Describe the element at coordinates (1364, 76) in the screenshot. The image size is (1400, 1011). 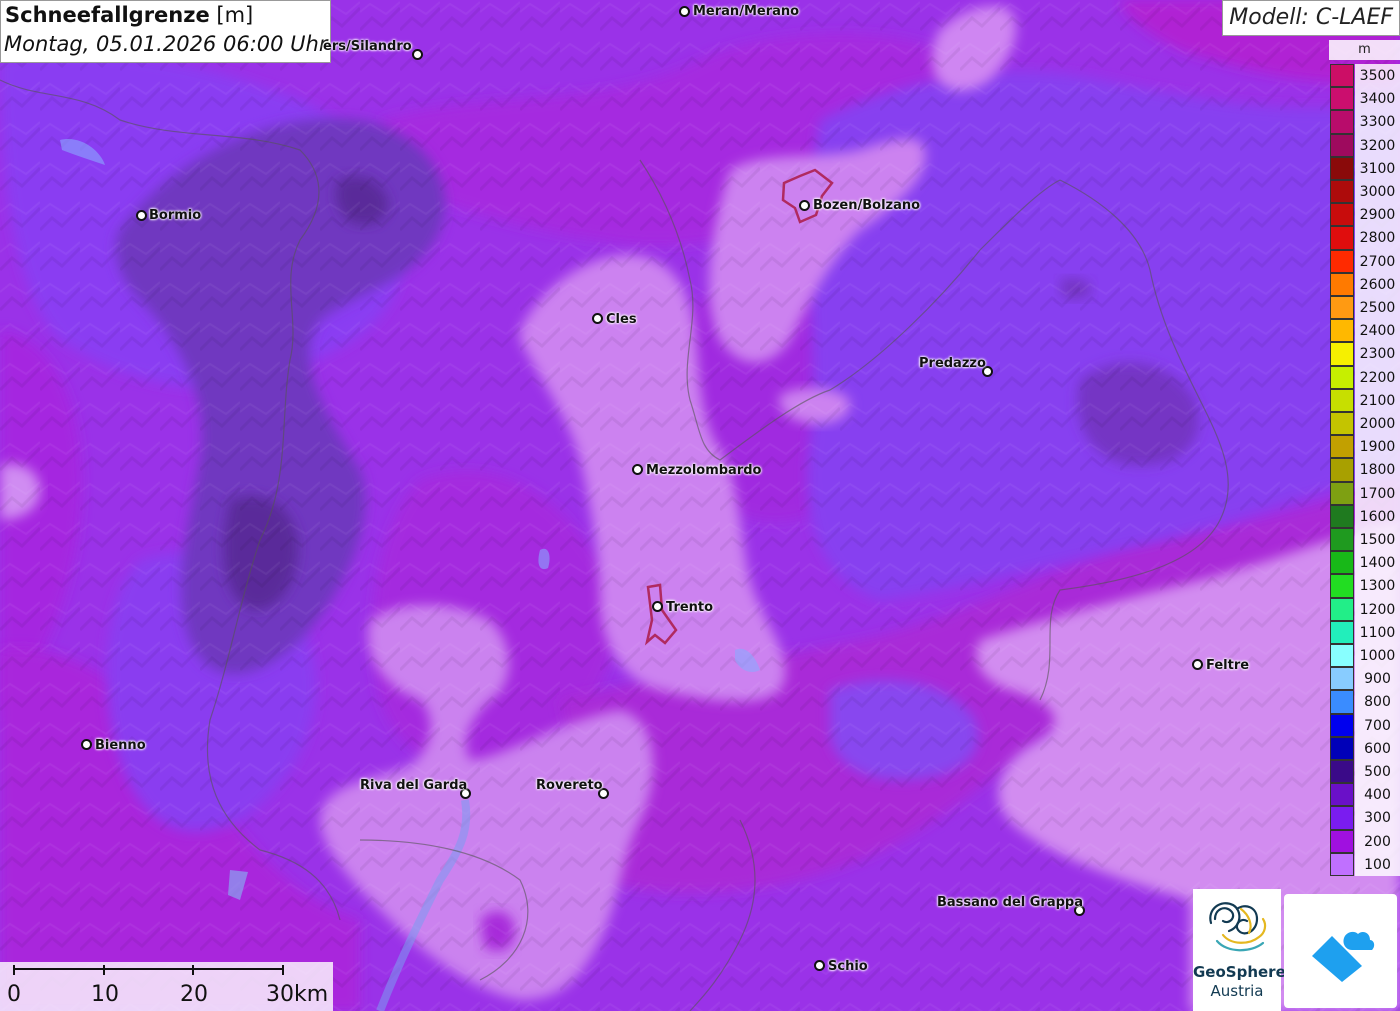
I see `legend-row: 3500` at that location.